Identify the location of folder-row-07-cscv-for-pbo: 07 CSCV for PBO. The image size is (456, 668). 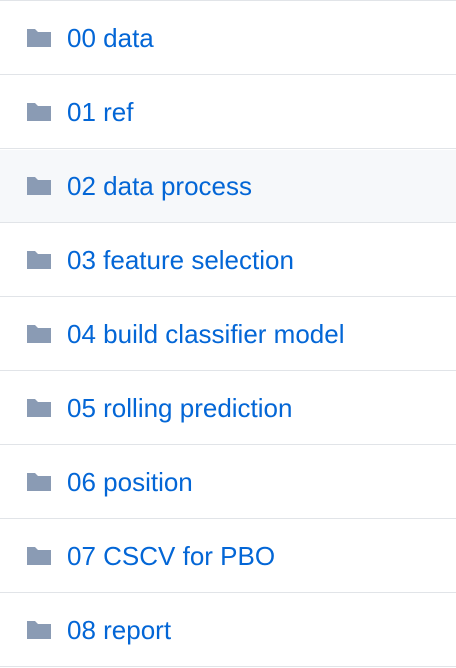
(228, 556).